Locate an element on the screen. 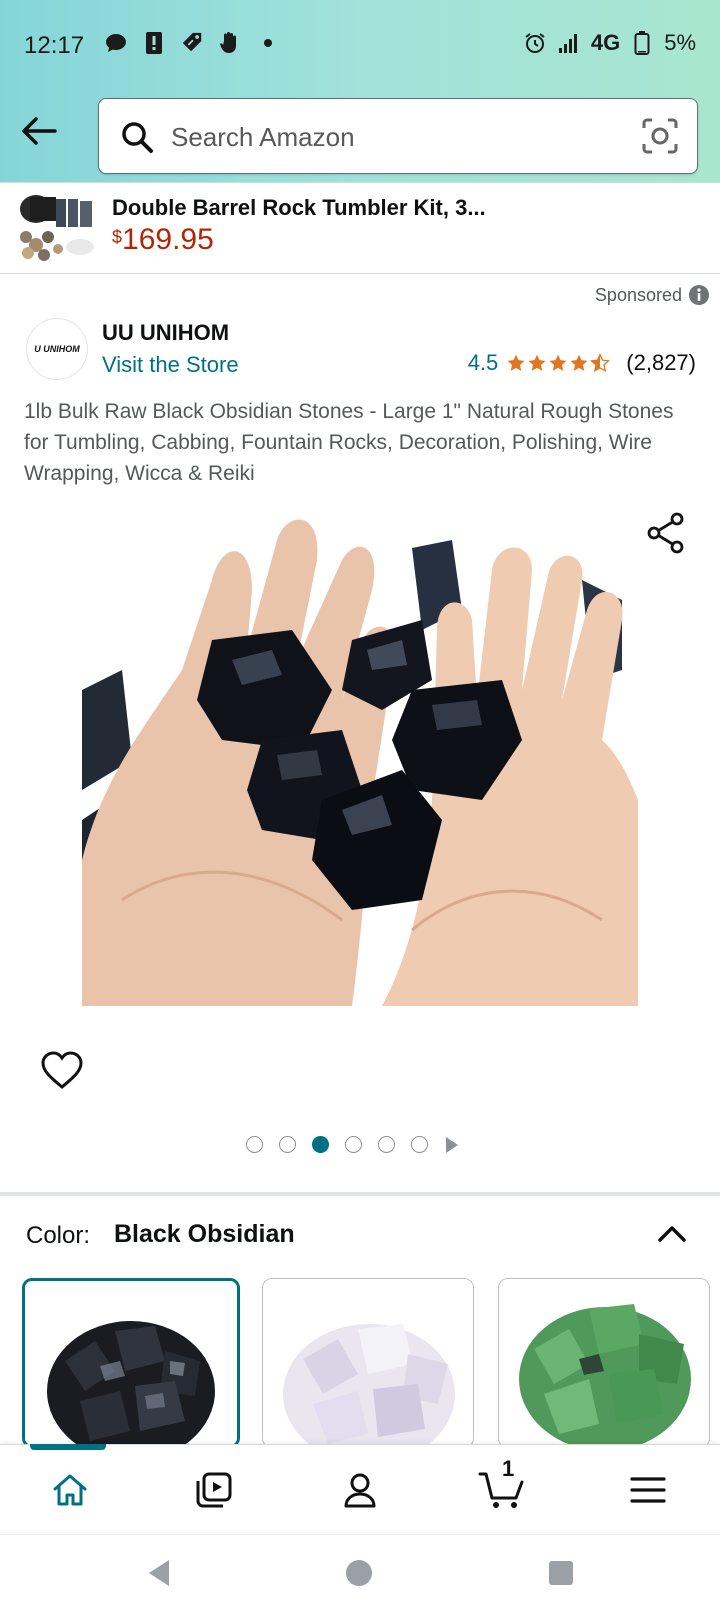  account-icon is located at coordinates (360, 1490).